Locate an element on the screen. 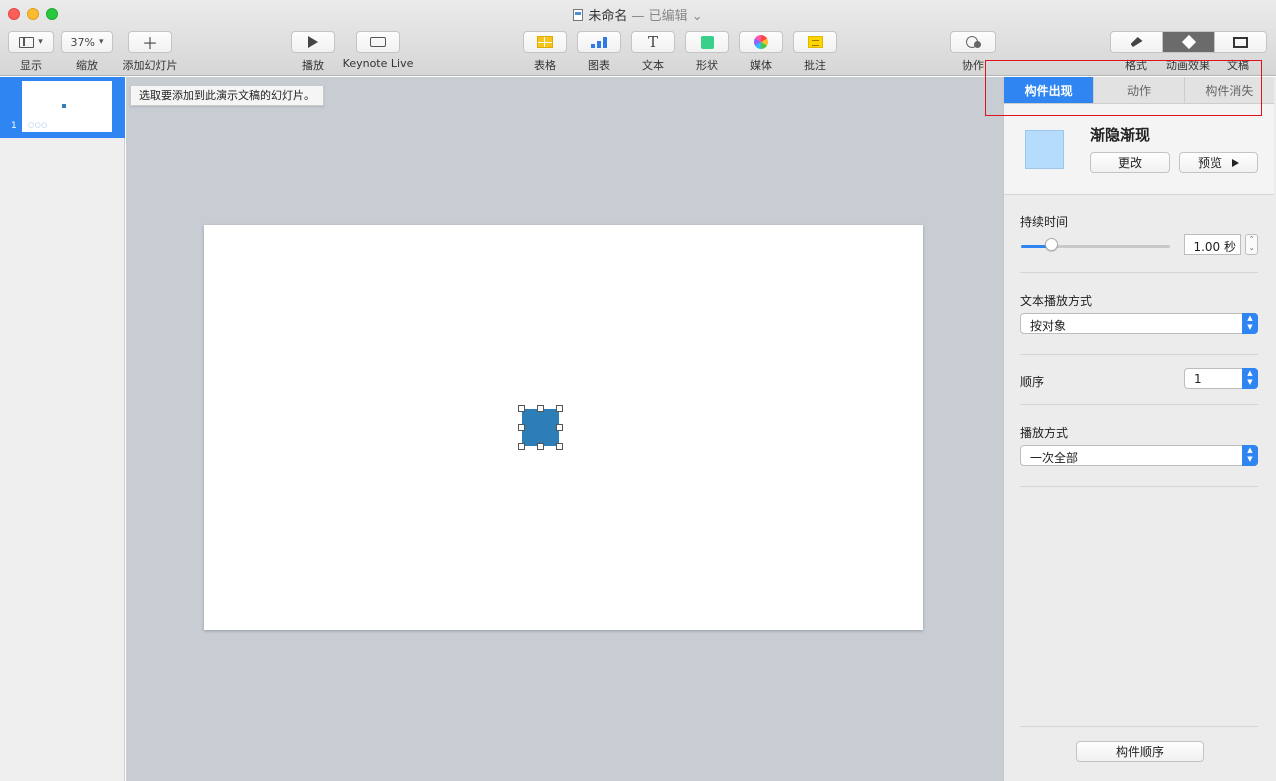 This screenshot has width=1276, height=781. text-button: T is located at coordinates (653, 42).